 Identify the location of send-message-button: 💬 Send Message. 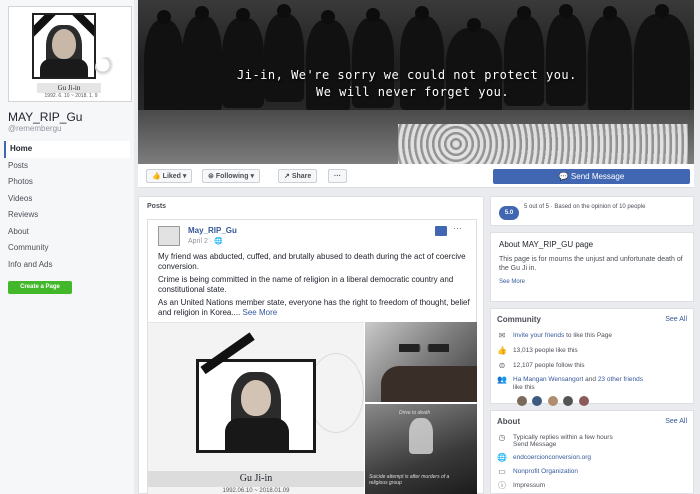
(591, 176).